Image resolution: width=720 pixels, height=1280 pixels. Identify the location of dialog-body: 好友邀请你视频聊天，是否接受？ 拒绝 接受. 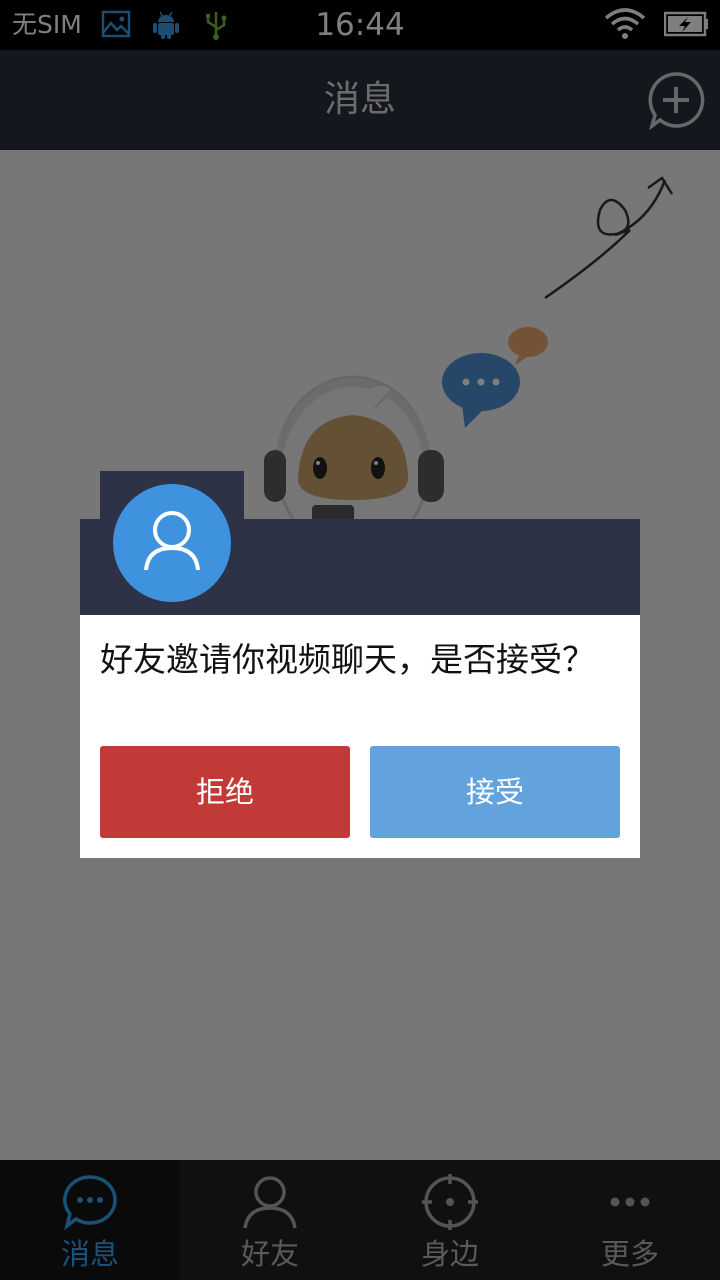
(360, 736).